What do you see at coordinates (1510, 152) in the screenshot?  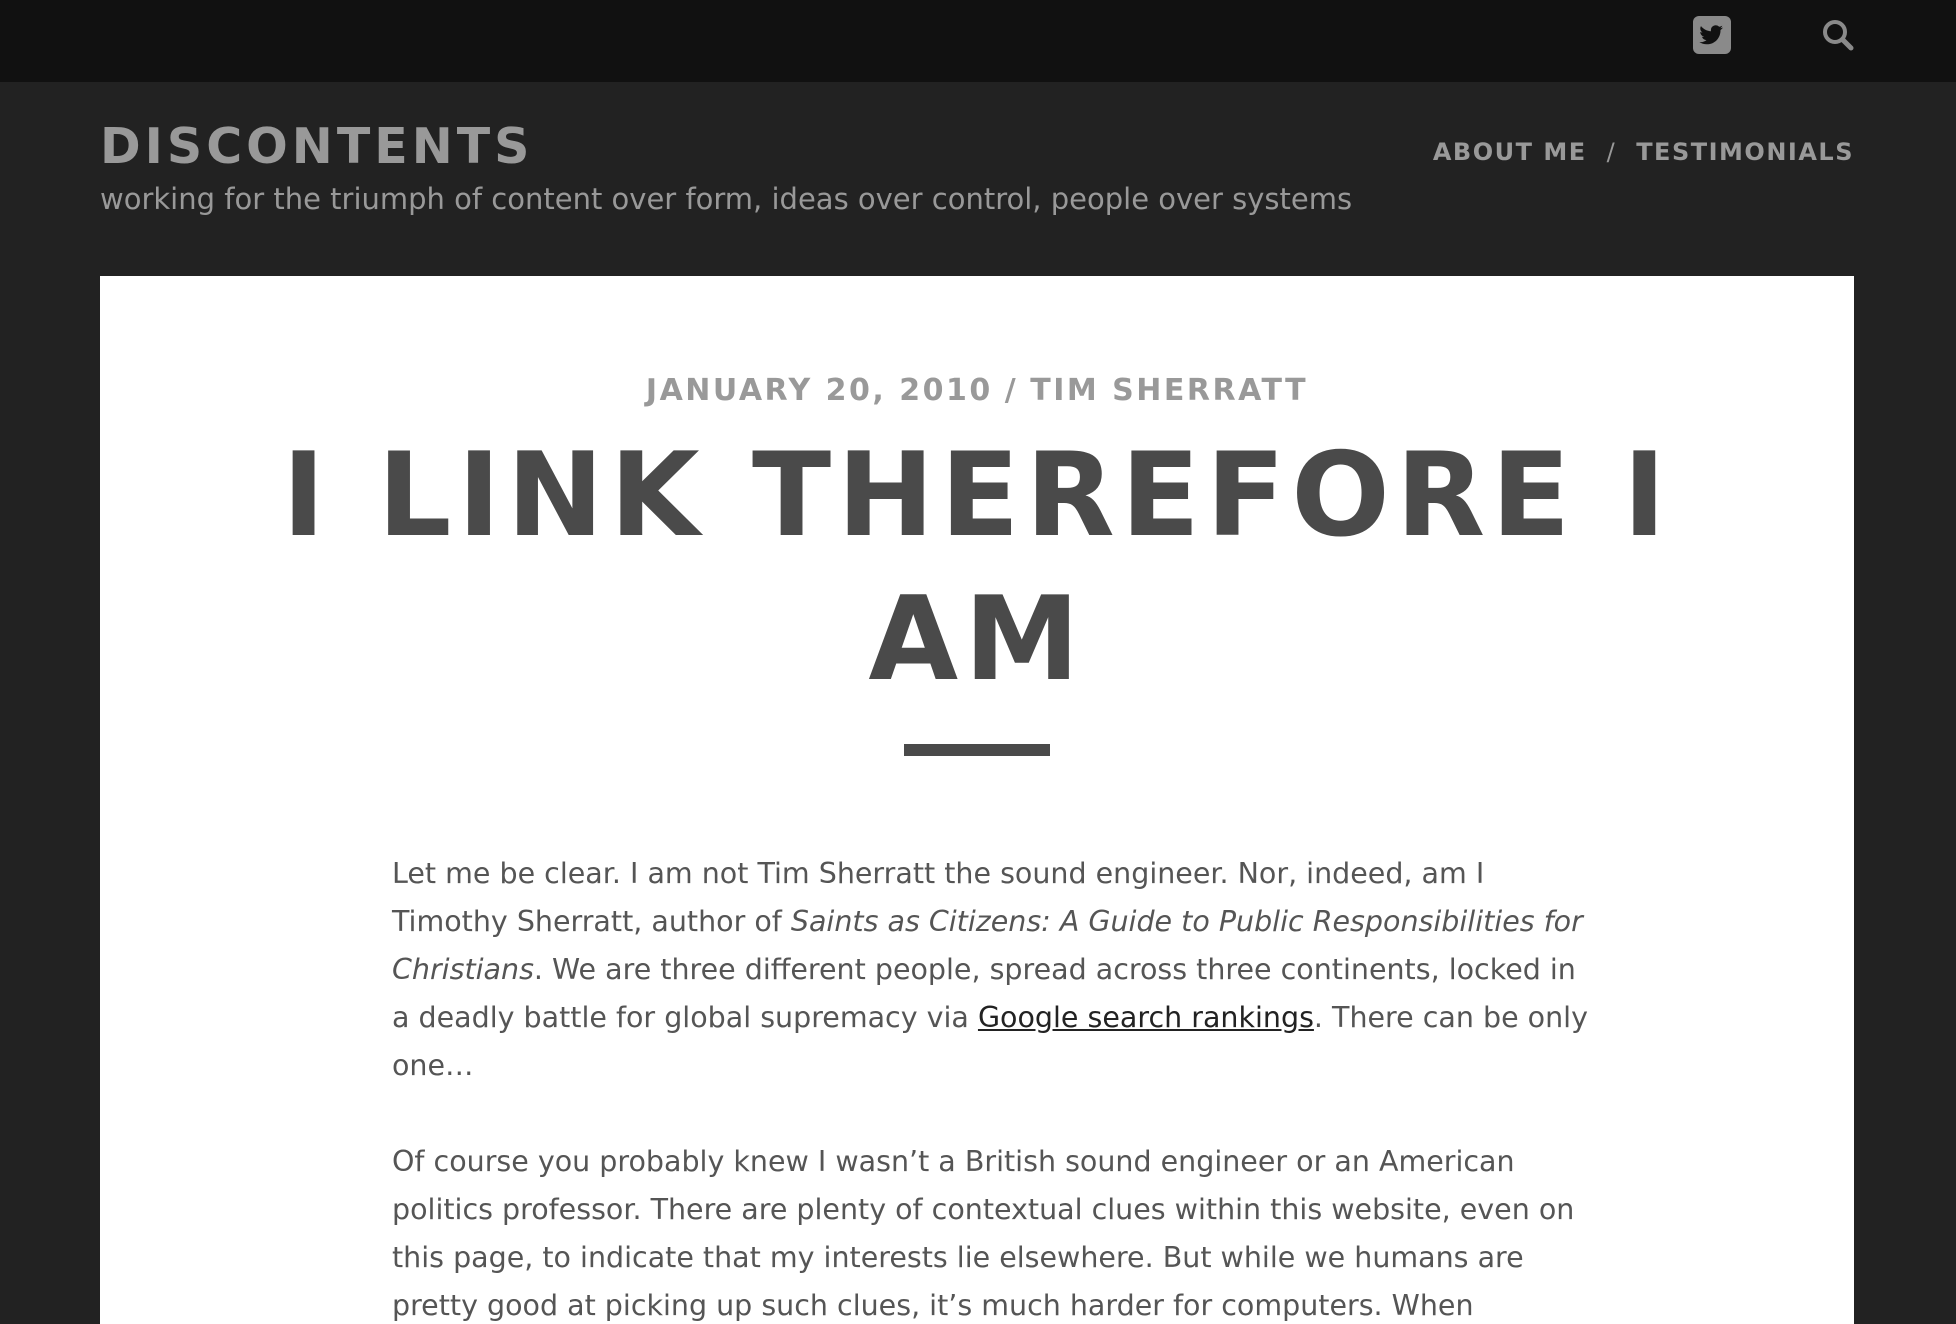 I see `nav-about-me: ABOUT ME` at bounding box center [1510, 152].